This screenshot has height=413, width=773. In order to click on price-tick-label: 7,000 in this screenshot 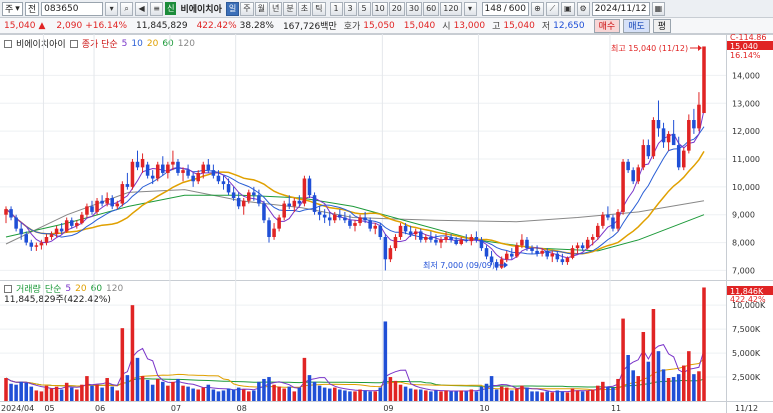, I will do `click(743, 270)`.